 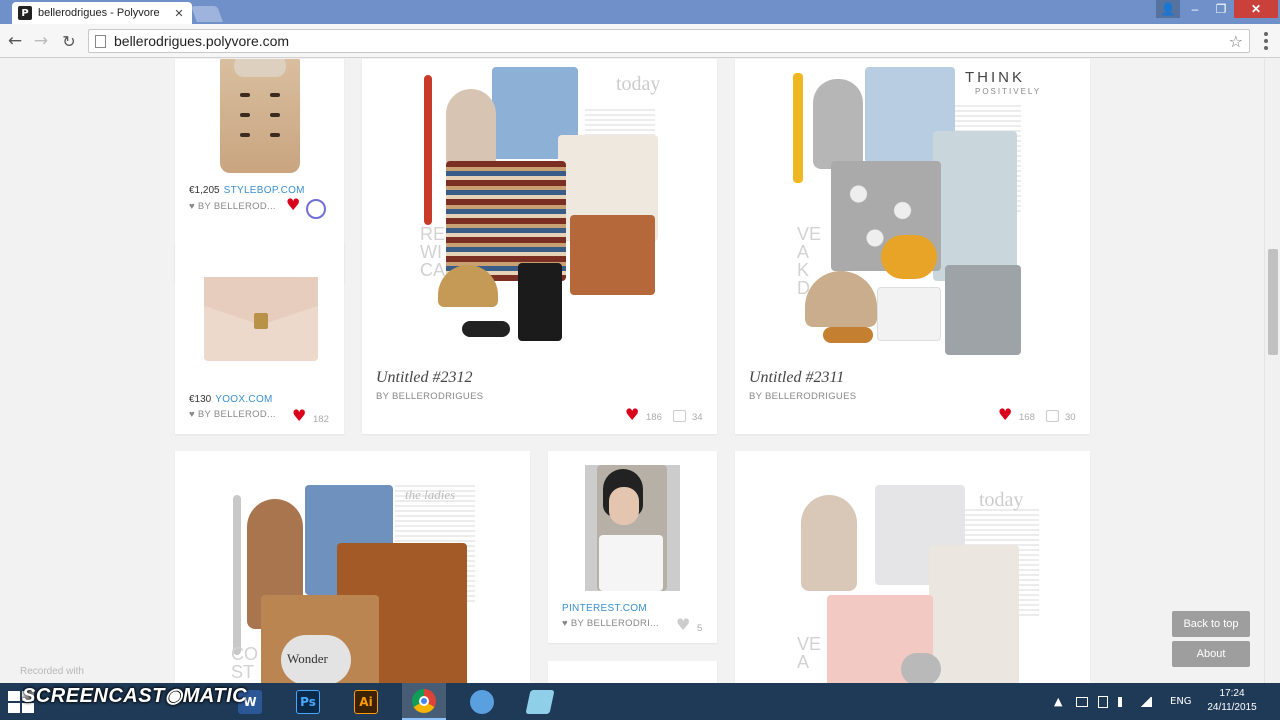 I want to click on set-collage-image: THINK POSITIVELY VE A K D, so click(x=915, y=210).